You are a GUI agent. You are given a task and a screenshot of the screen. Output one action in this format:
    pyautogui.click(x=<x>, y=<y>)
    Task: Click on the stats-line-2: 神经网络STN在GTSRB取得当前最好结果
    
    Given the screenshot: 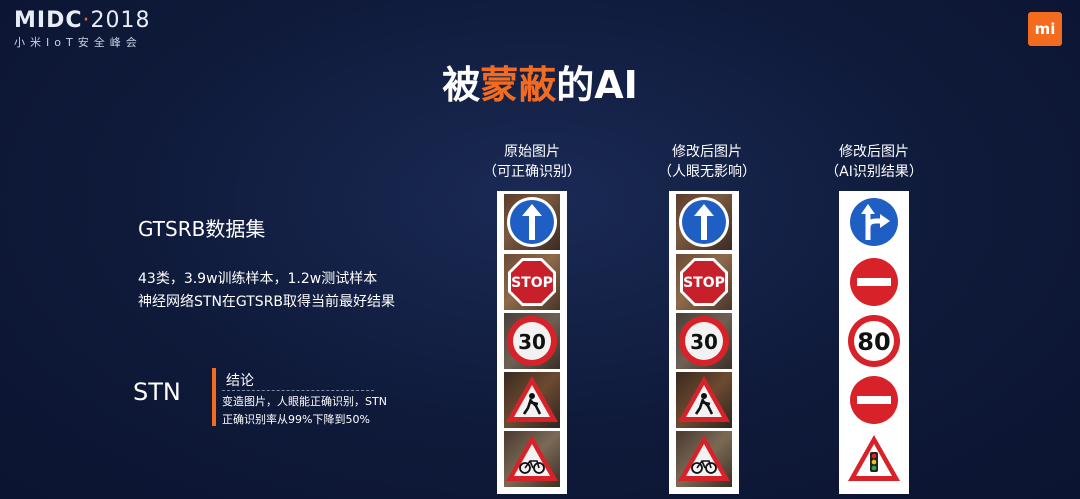 What is the action you would take?
    pyautogui.click(x=267, y=302)
    